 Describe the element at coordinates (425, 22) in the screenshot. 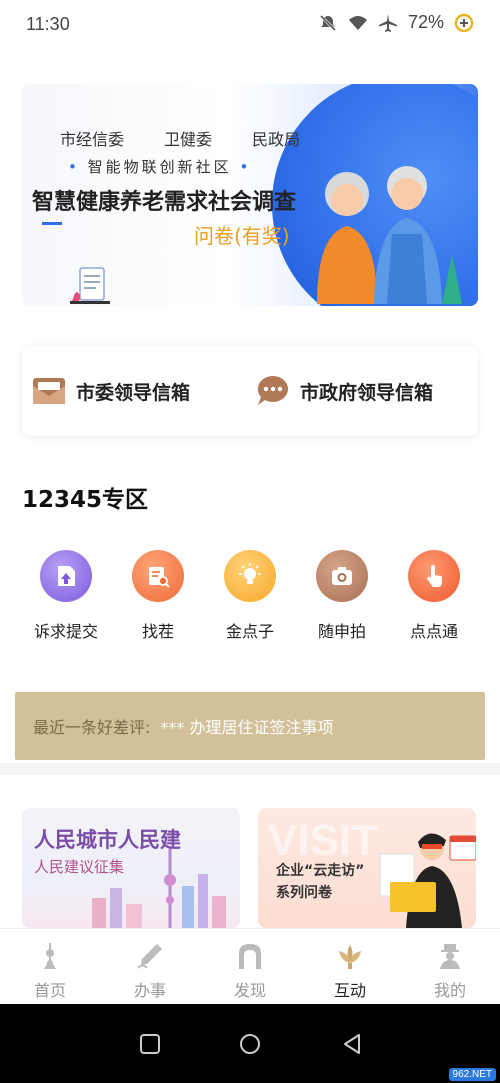

I see `battery-percent: 72%` at that location.